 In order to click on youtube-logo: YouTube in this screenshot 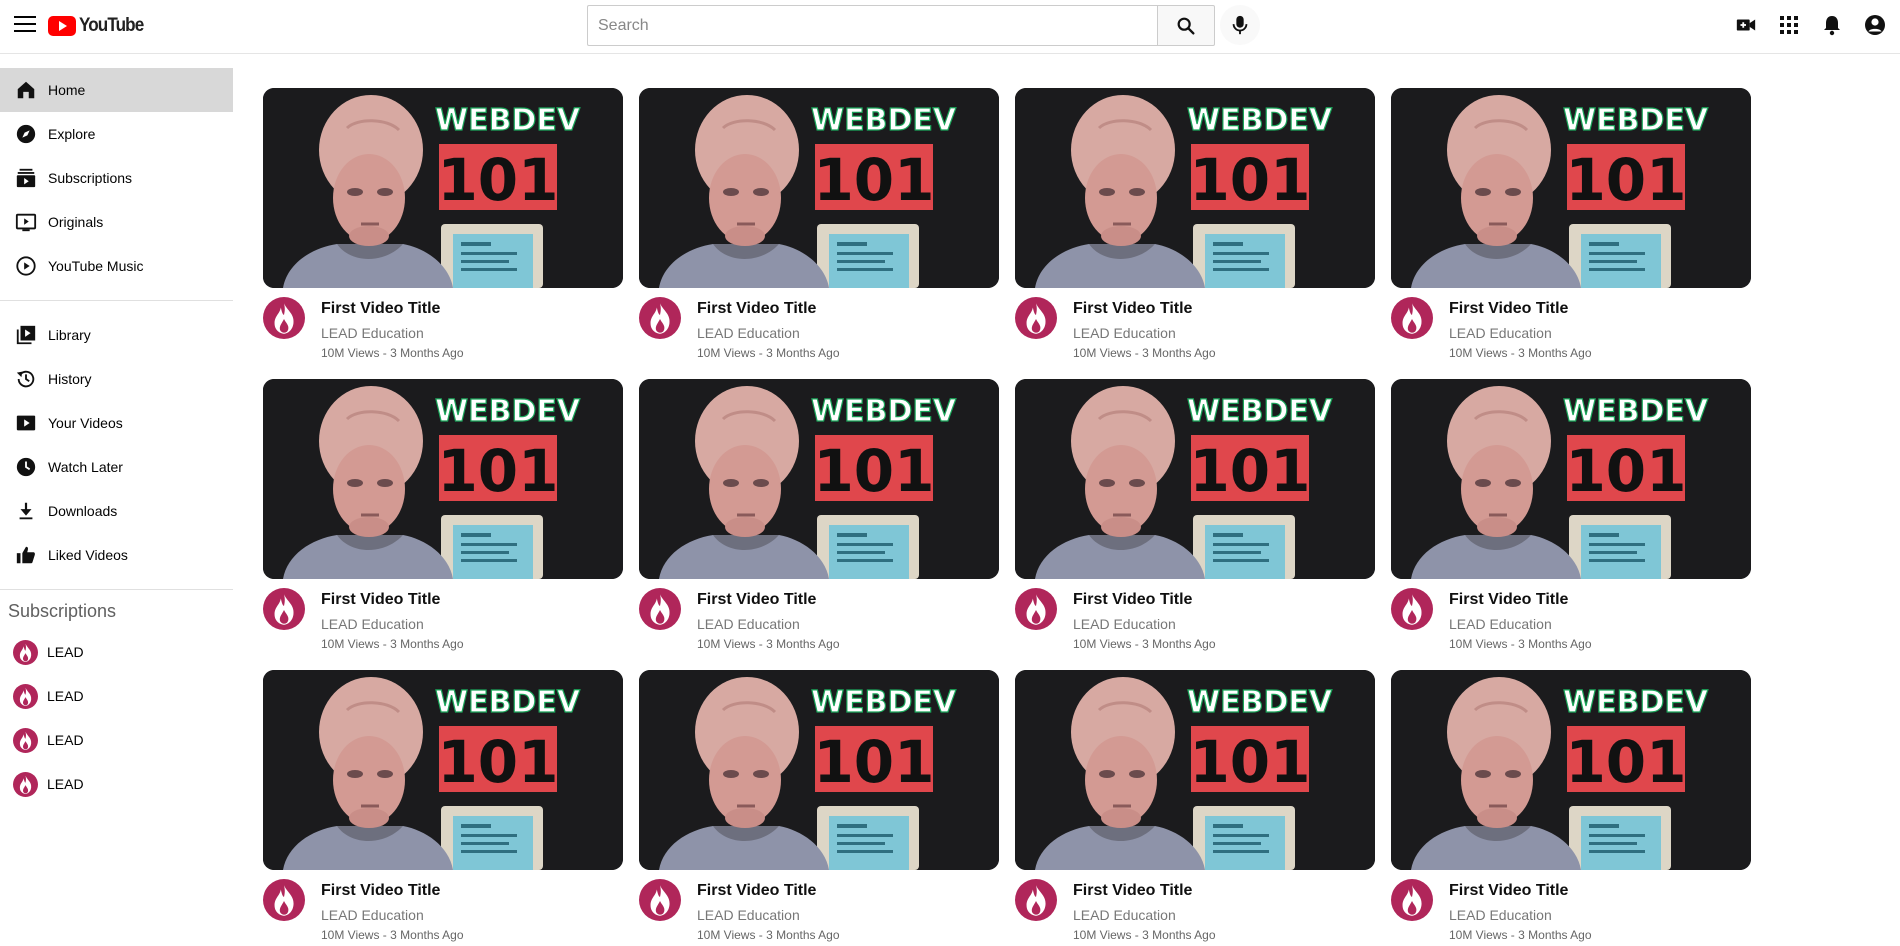, I will do `click(99, 26)`.